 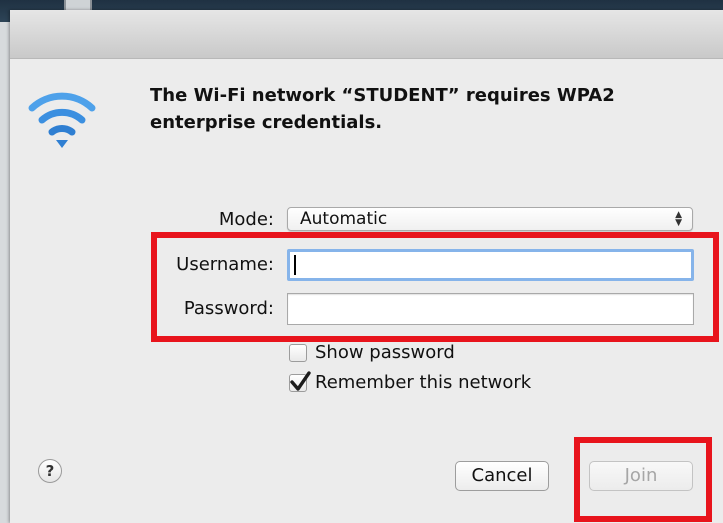 I want to click on mode-popup: Automatic ▲ ▼, so click(x=490, y=219).